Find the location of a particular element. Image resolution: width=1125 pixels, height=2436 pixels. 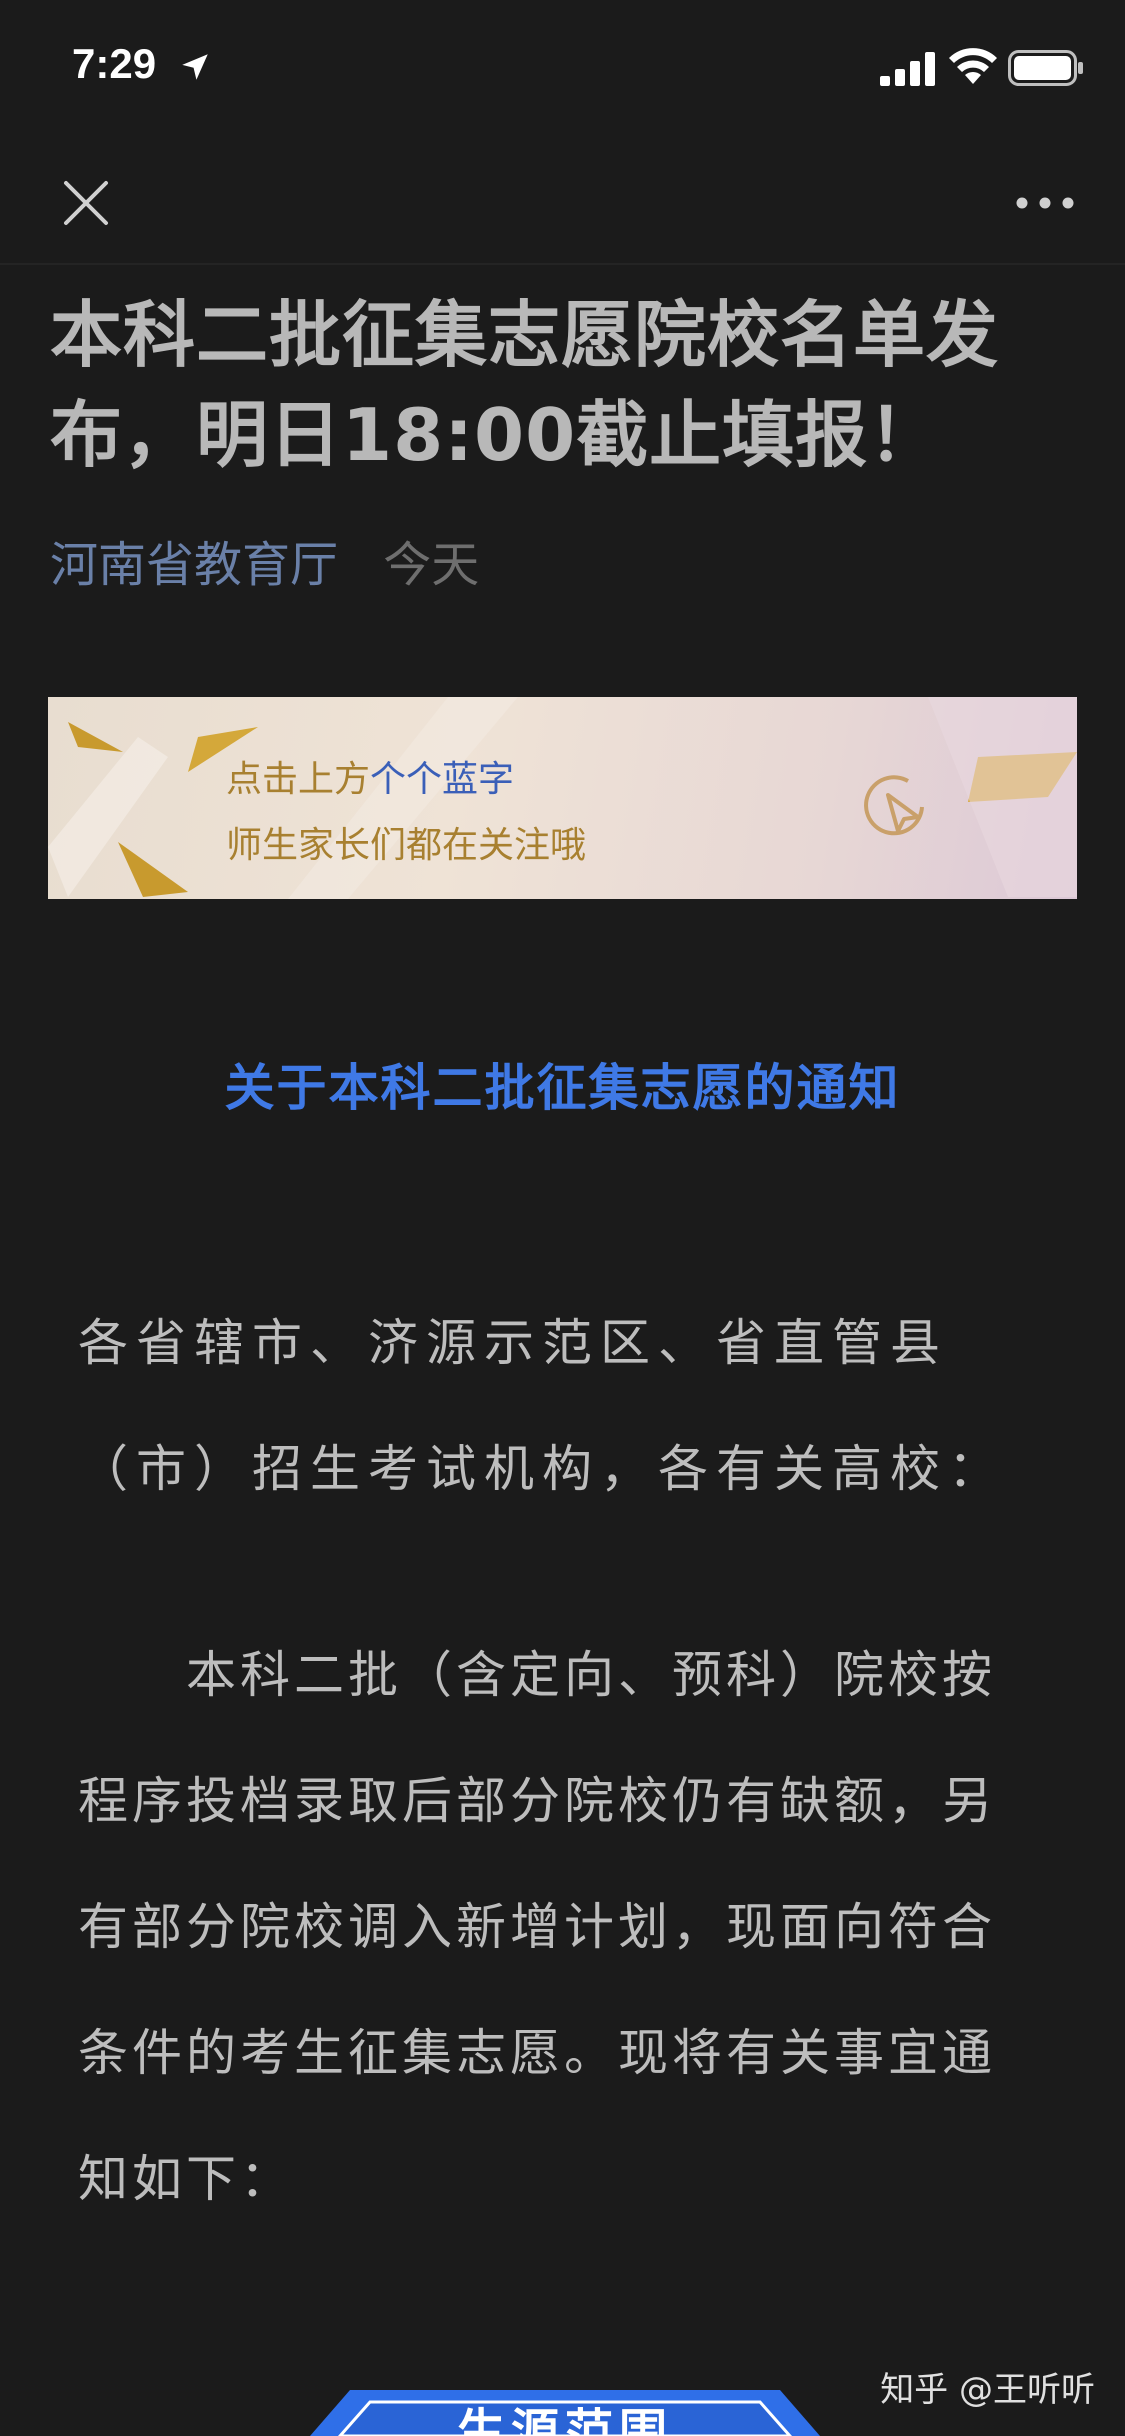

banner-line1-prefix: 点击上方 is located at coordinates (298, 779).